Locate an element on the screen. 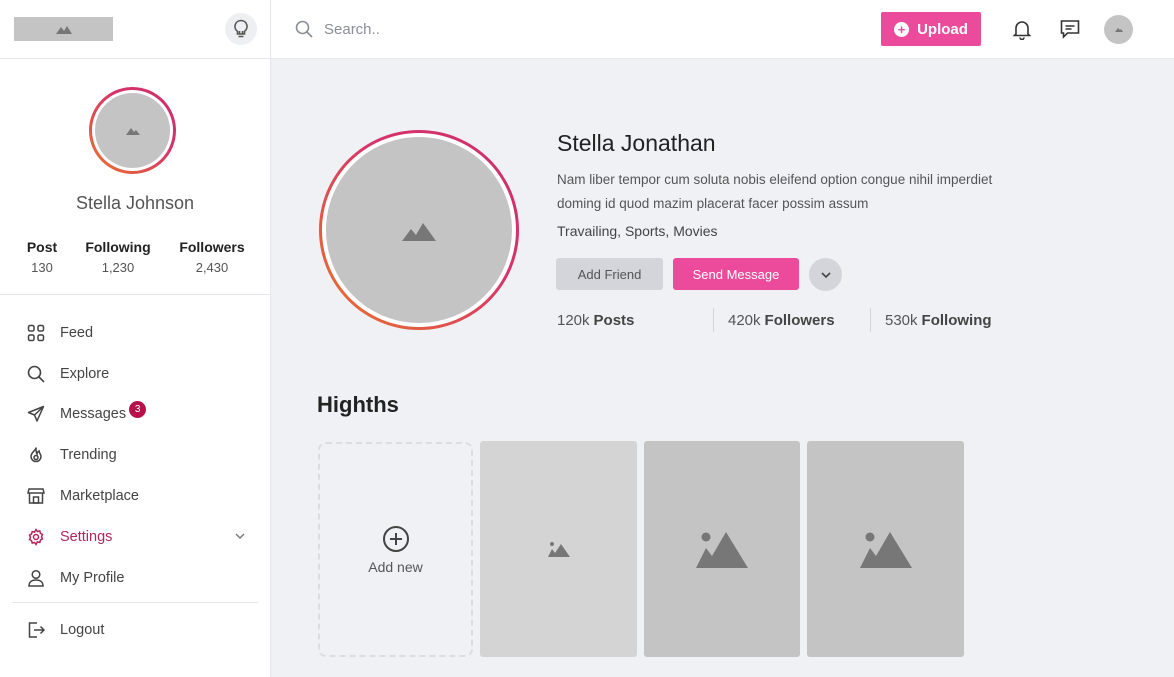  gear-icon is located at coordinates (36, 537).